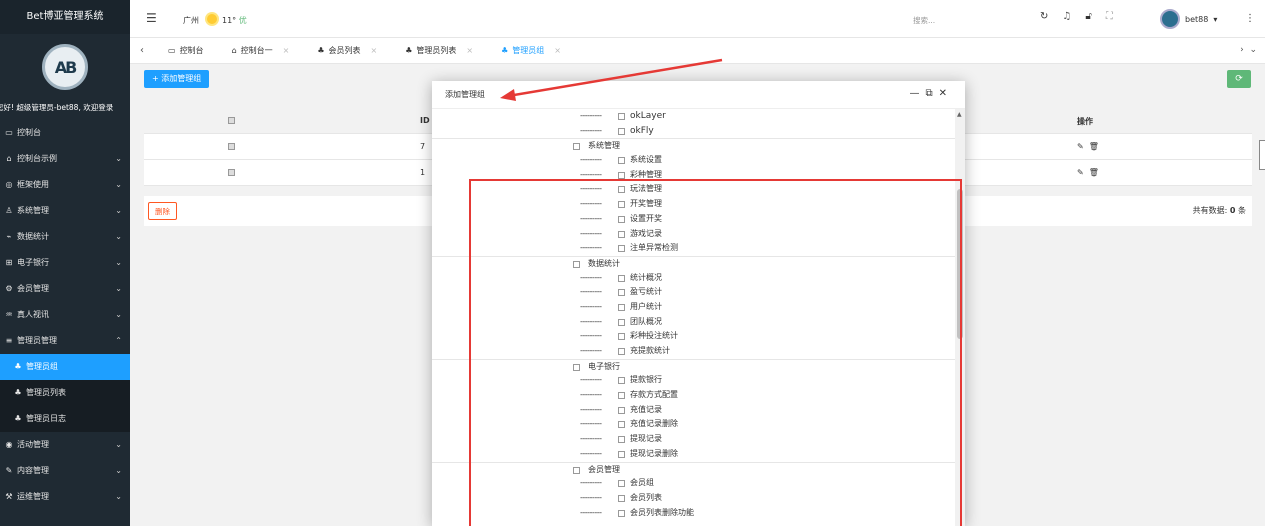  Describe the element at coordinates (959, 114) in the screenshot. I see `scroll-up-icon: ▲` at that location.